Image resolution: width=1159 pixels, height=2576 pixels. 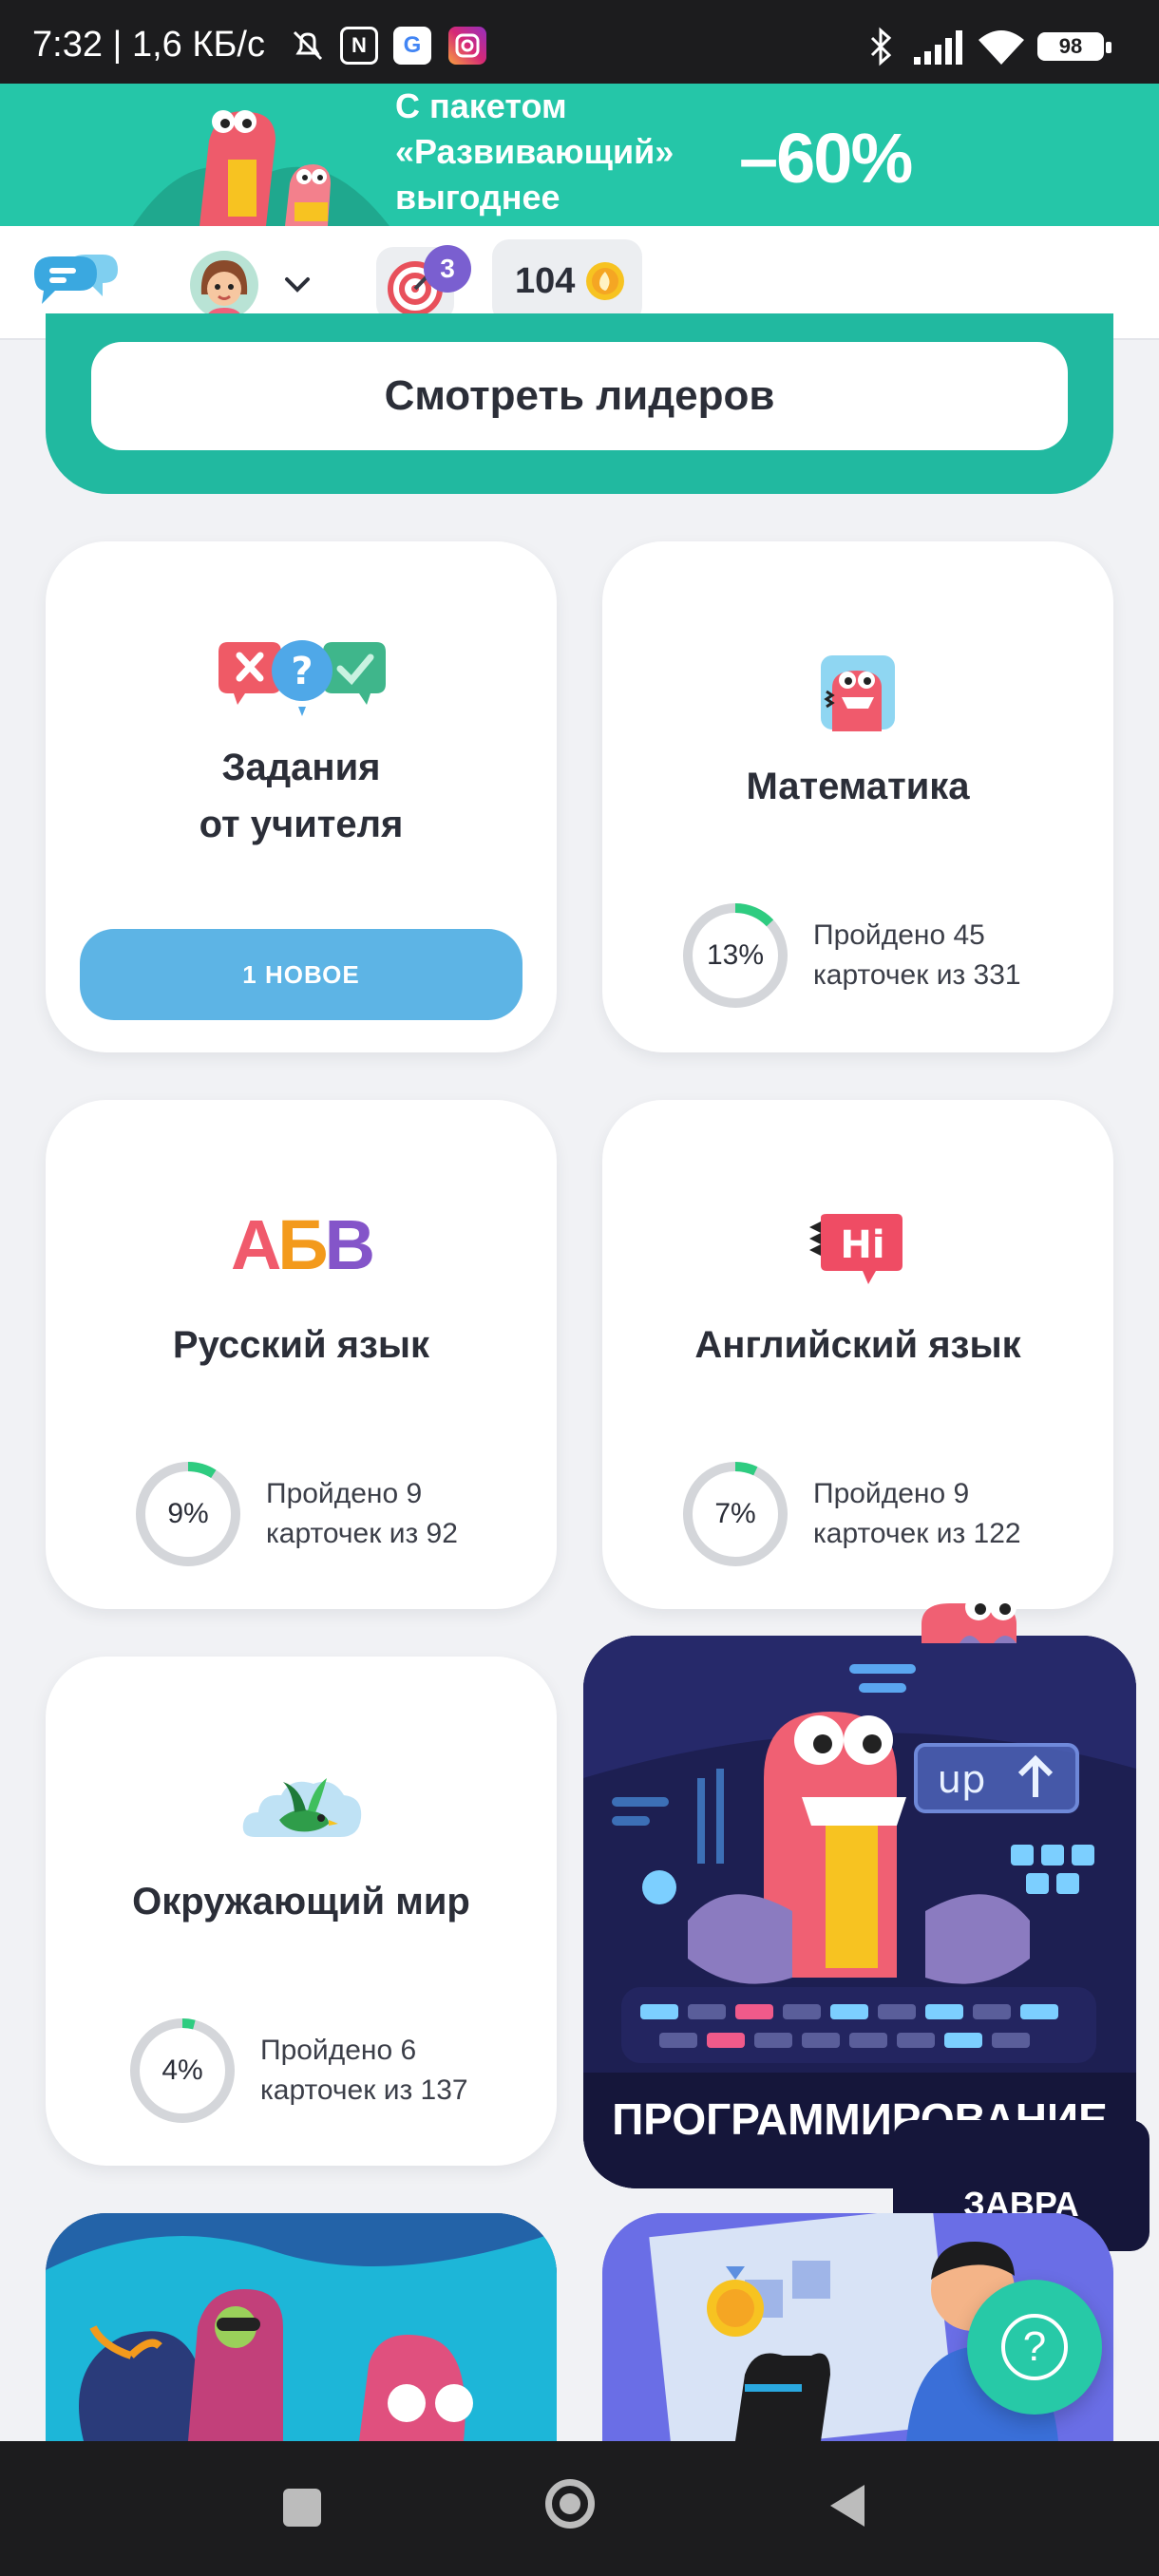 I want to click on mute-bell-icon, so click(x=308, y=46).